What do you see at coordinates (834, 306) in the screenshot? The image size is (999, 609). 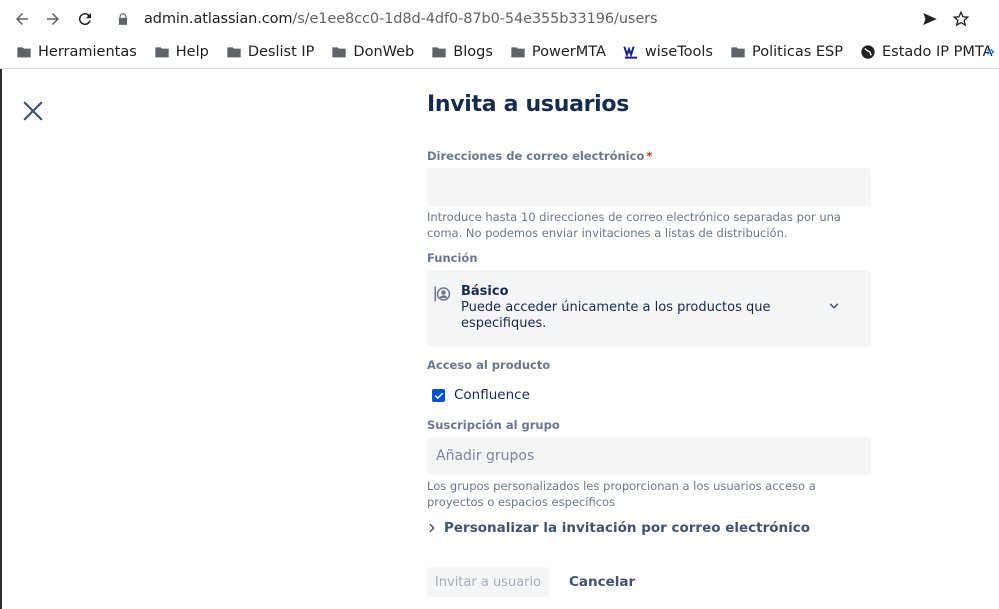 I see `chevron-down-icon` at bounding box center [834, 306].